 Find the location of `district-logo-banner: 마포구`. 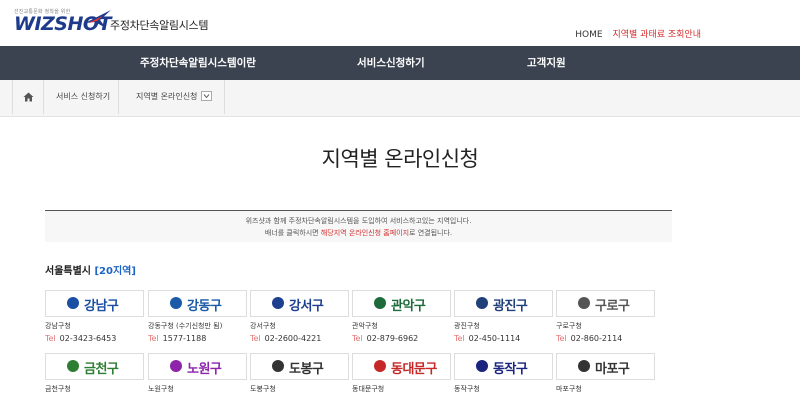

district-logo-banner: 마포구 is located at coordinates (605, 366).